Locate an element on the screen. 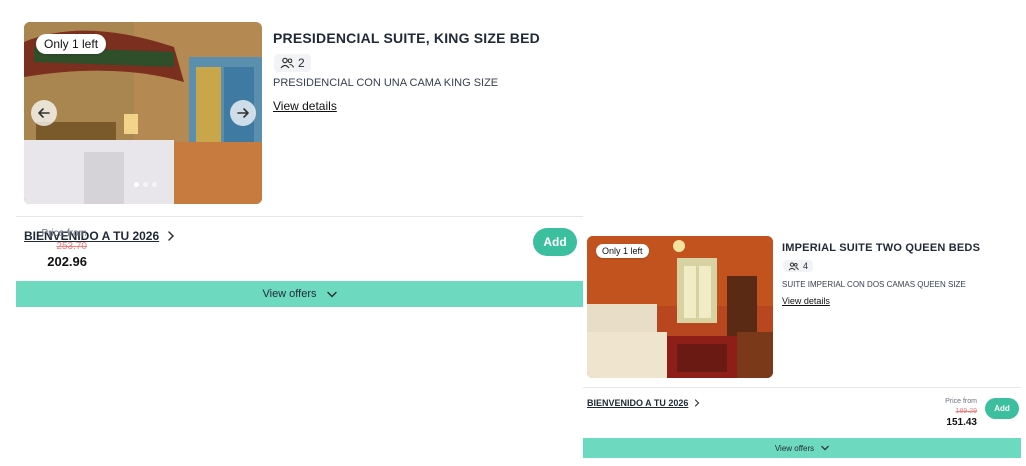 Image resolution: width=1026 pixels, height=466 pixels. divider is located at coordinates (802, 387).